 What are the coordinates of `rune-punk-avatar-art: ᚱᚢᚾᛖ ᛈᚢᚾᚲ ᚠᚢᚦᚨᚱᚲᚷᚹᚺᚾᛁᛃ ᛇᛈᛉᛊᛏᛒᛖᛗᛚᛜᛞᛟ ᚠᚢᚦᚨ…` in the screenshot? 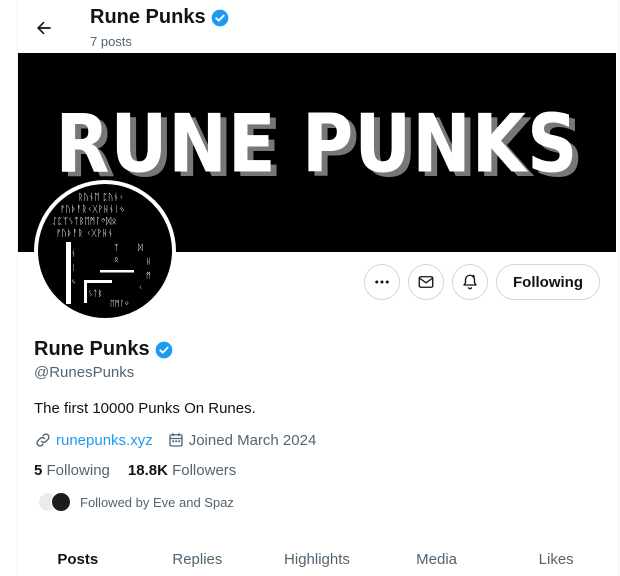 It's located at (101, 250).